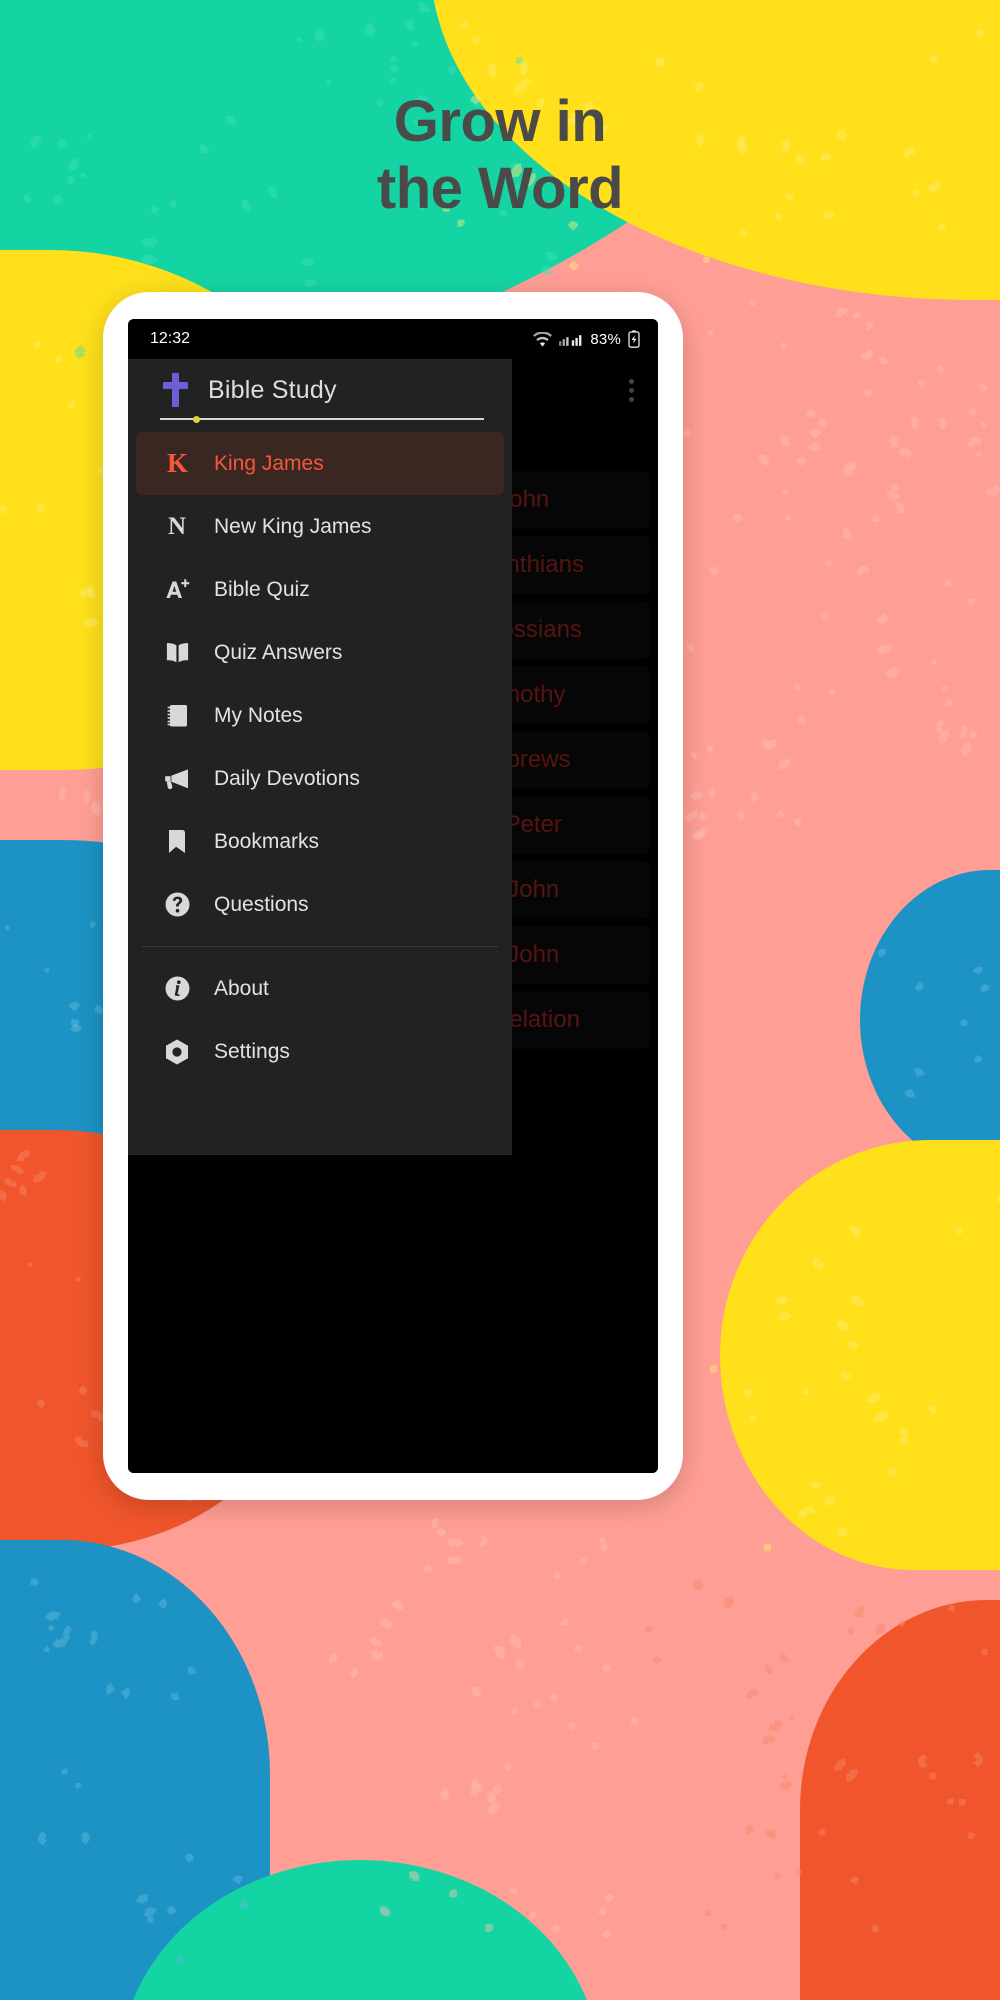 The height and width of the screenshot is (2000, 1000). What do you see at coordinates (320, 1154) in the screenshot?
I see `drawer-bottom-edge` at bounding box center [320, 1154].